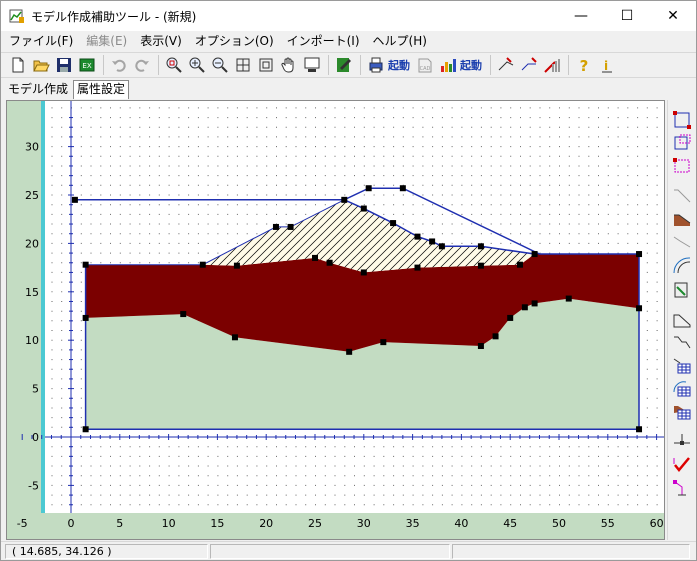  I want to click on maximize-button: ☐, so click(627, 16).